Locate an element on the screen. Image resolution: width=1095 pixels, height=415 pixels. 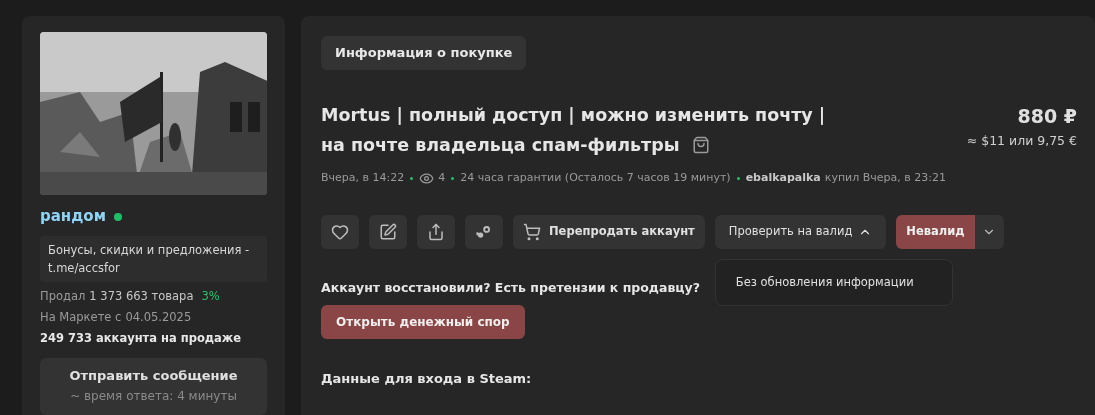
cart-icon is located at coordinates (532, 231).